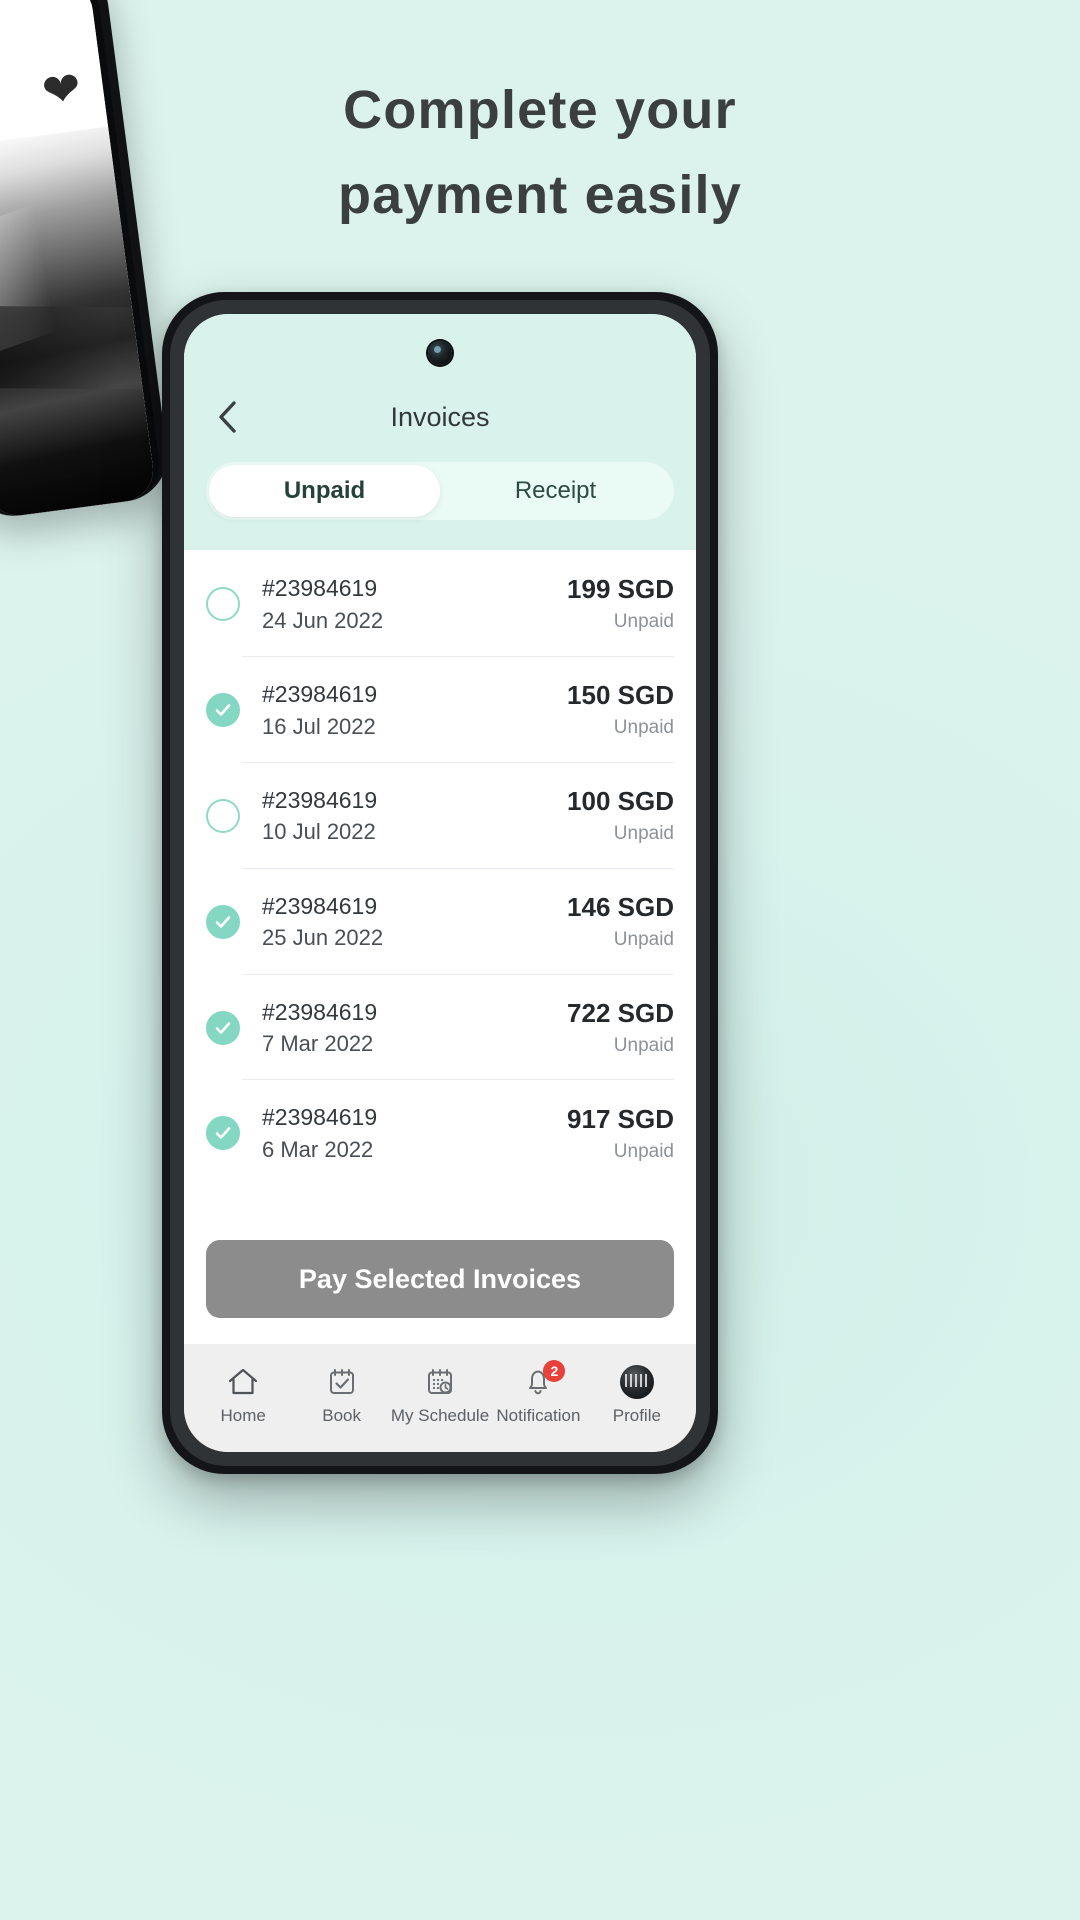 This screenshot has width=1080, height=1920. Describe the element at coordinates (342, 1382) in the screenshot. I see `calendar-check-icon` at that location.